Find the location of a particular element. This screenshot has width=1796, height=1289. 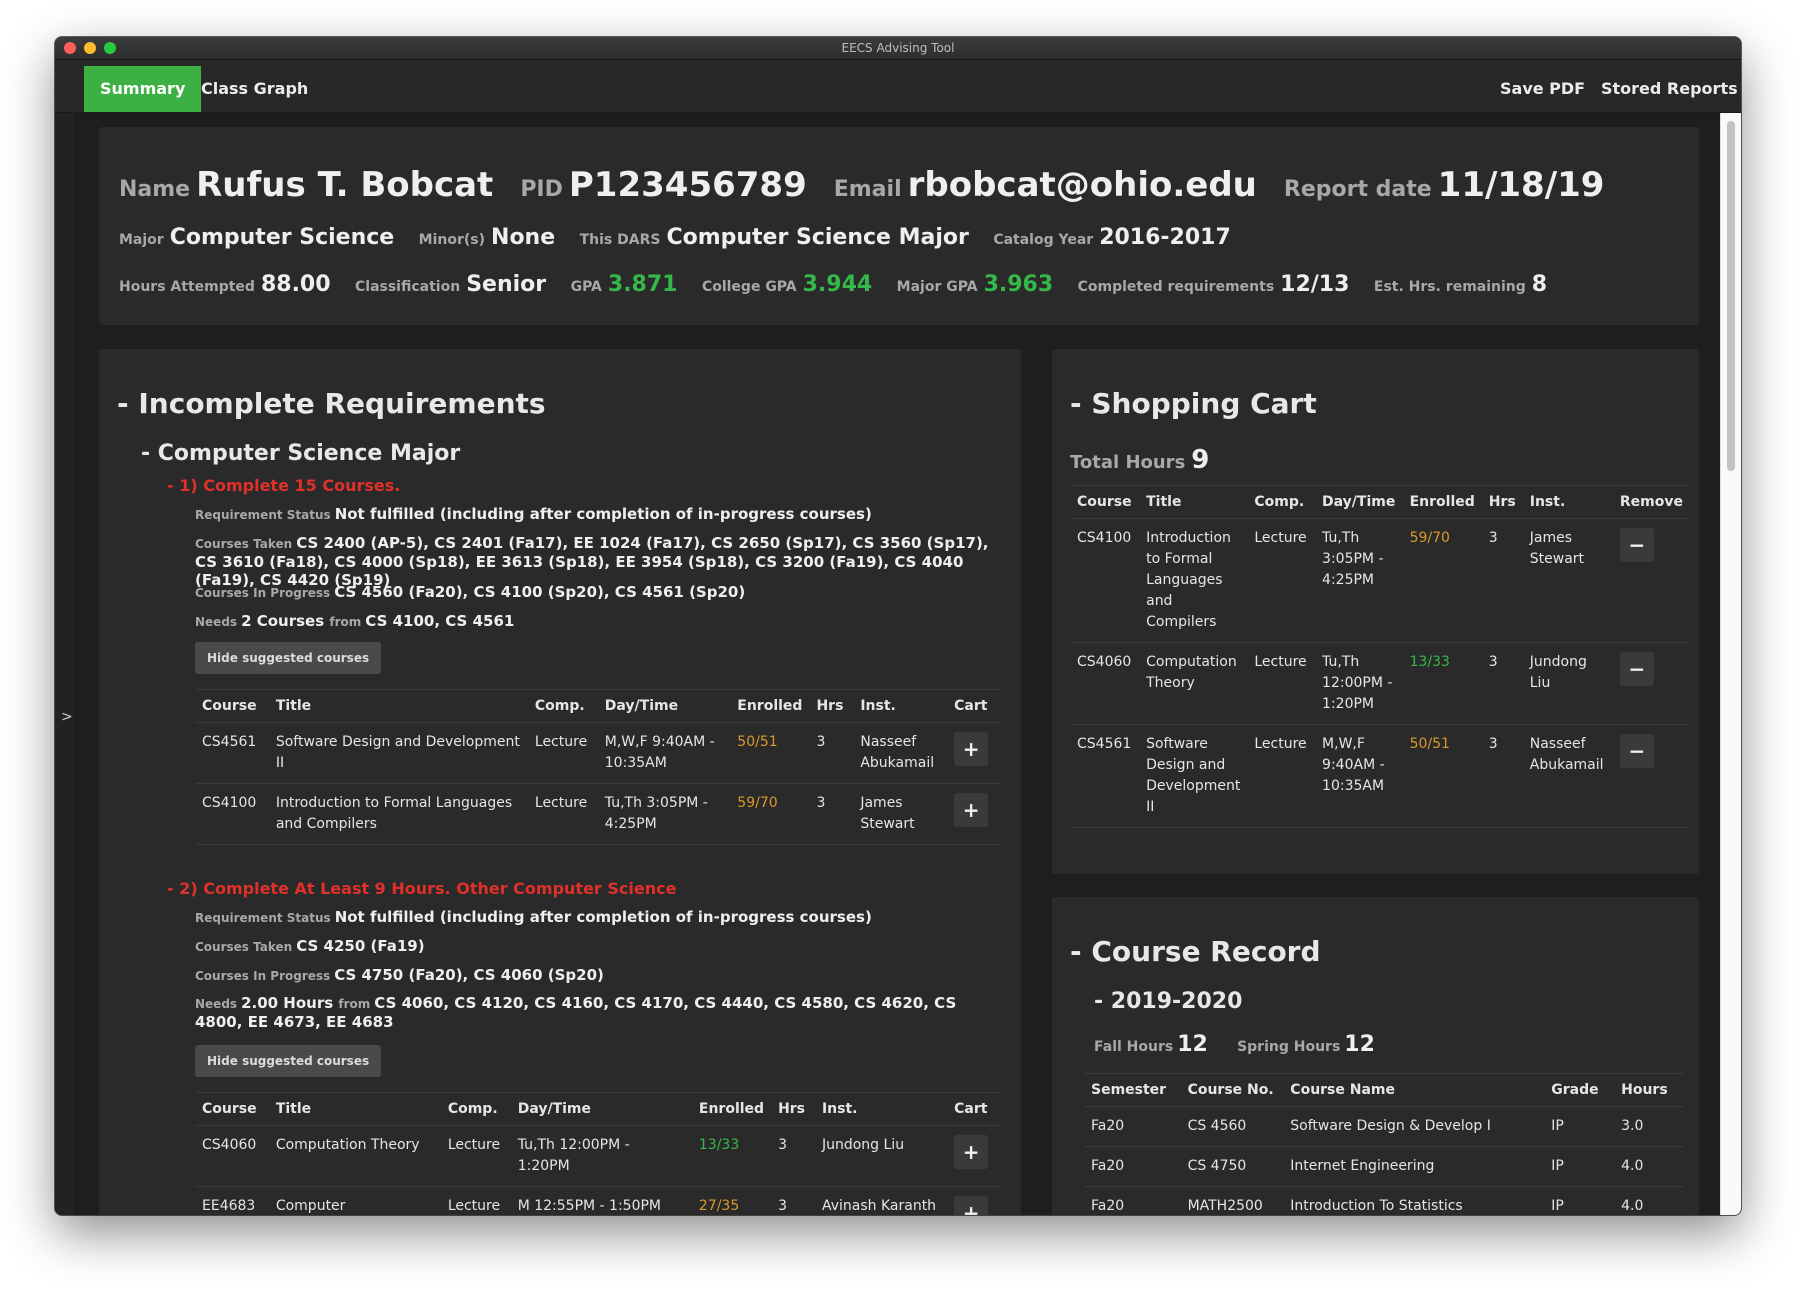

status-label: Requirement Status is located at coordinates (263, 918).